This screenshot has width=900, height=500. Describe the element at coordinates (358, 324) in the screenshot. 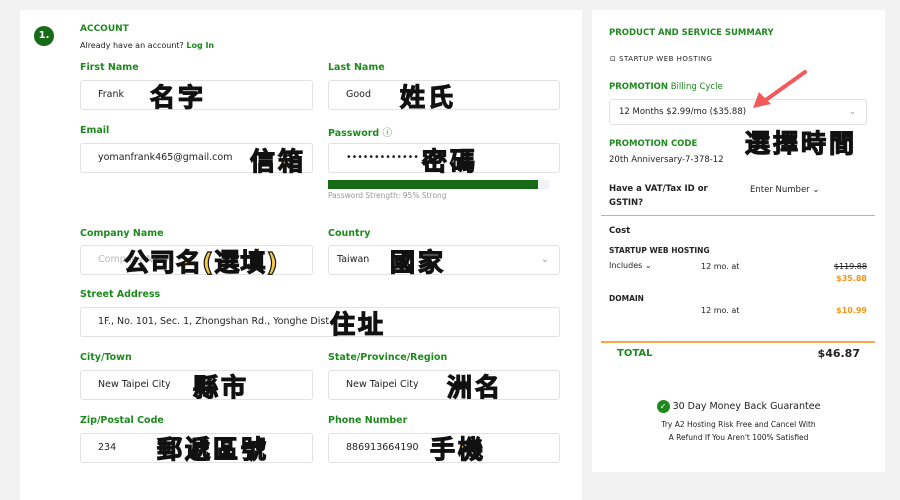

I see `annotation-street: 住址` at that location.